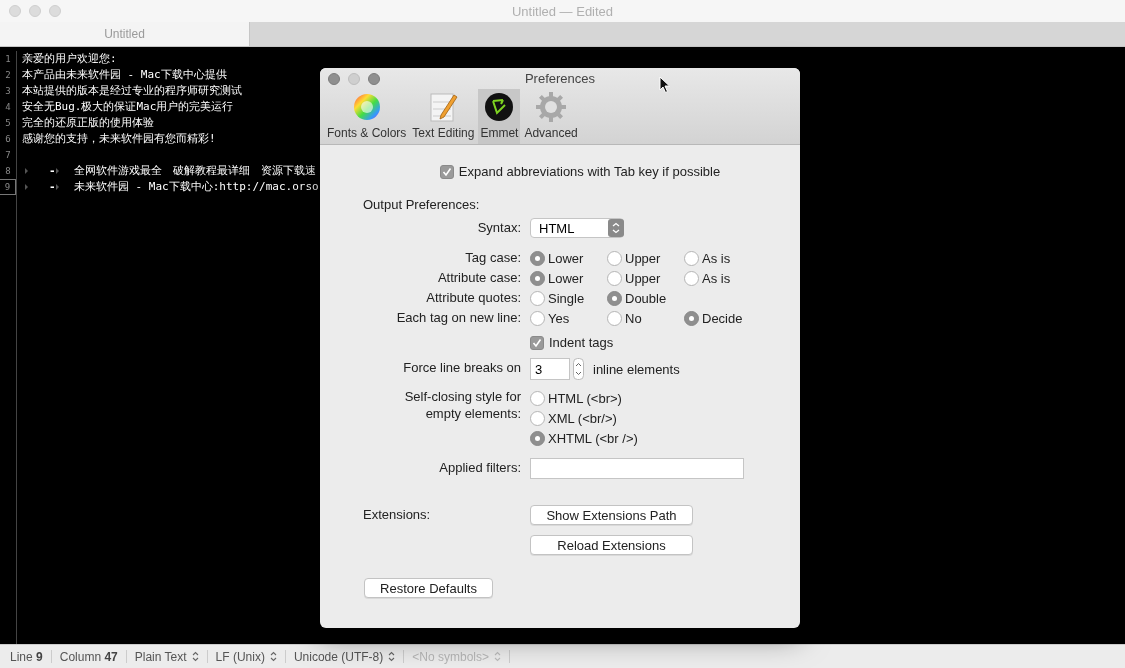  What do you see at coordinates (344, 656) in the screenshot?
I see `status-popup: Unicode (UTF-8)` at bounding box center [344, 656].